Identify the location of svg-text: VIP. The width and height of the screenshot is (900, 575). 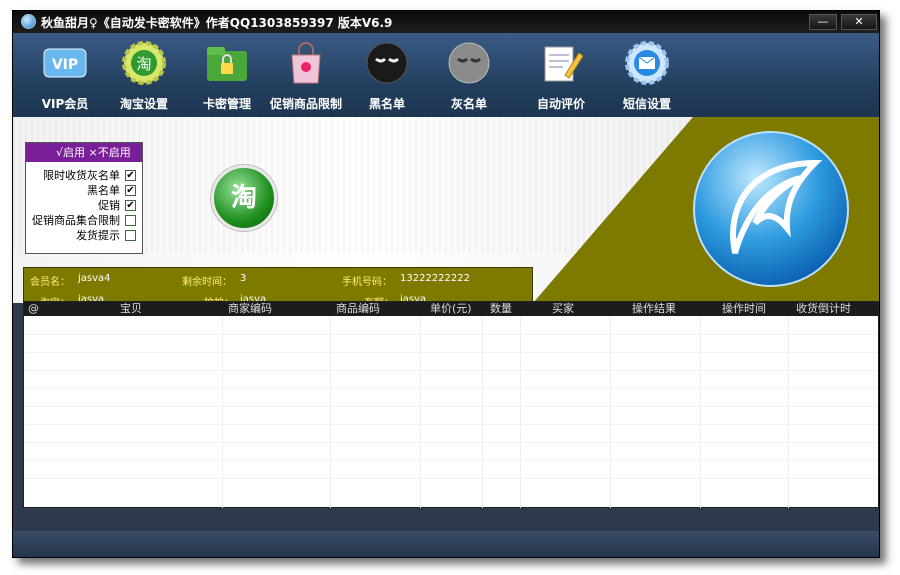
(65, 65).